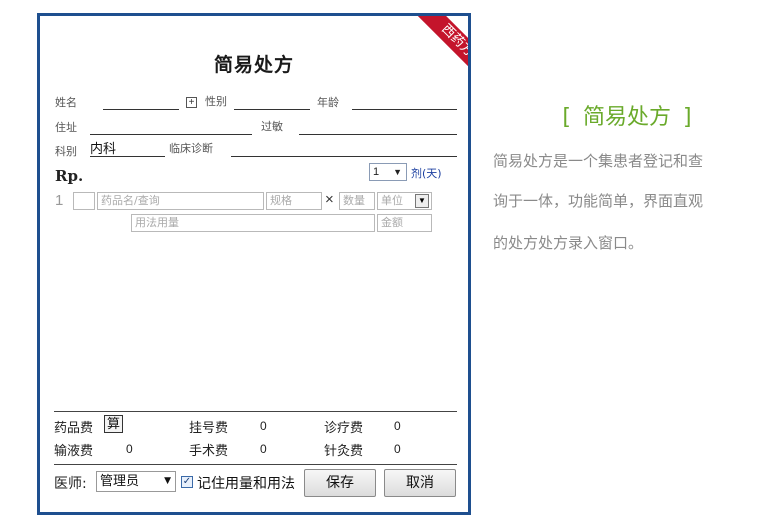  I want to click on unit-chevron-down-icon: ▼, so click(422, 201).